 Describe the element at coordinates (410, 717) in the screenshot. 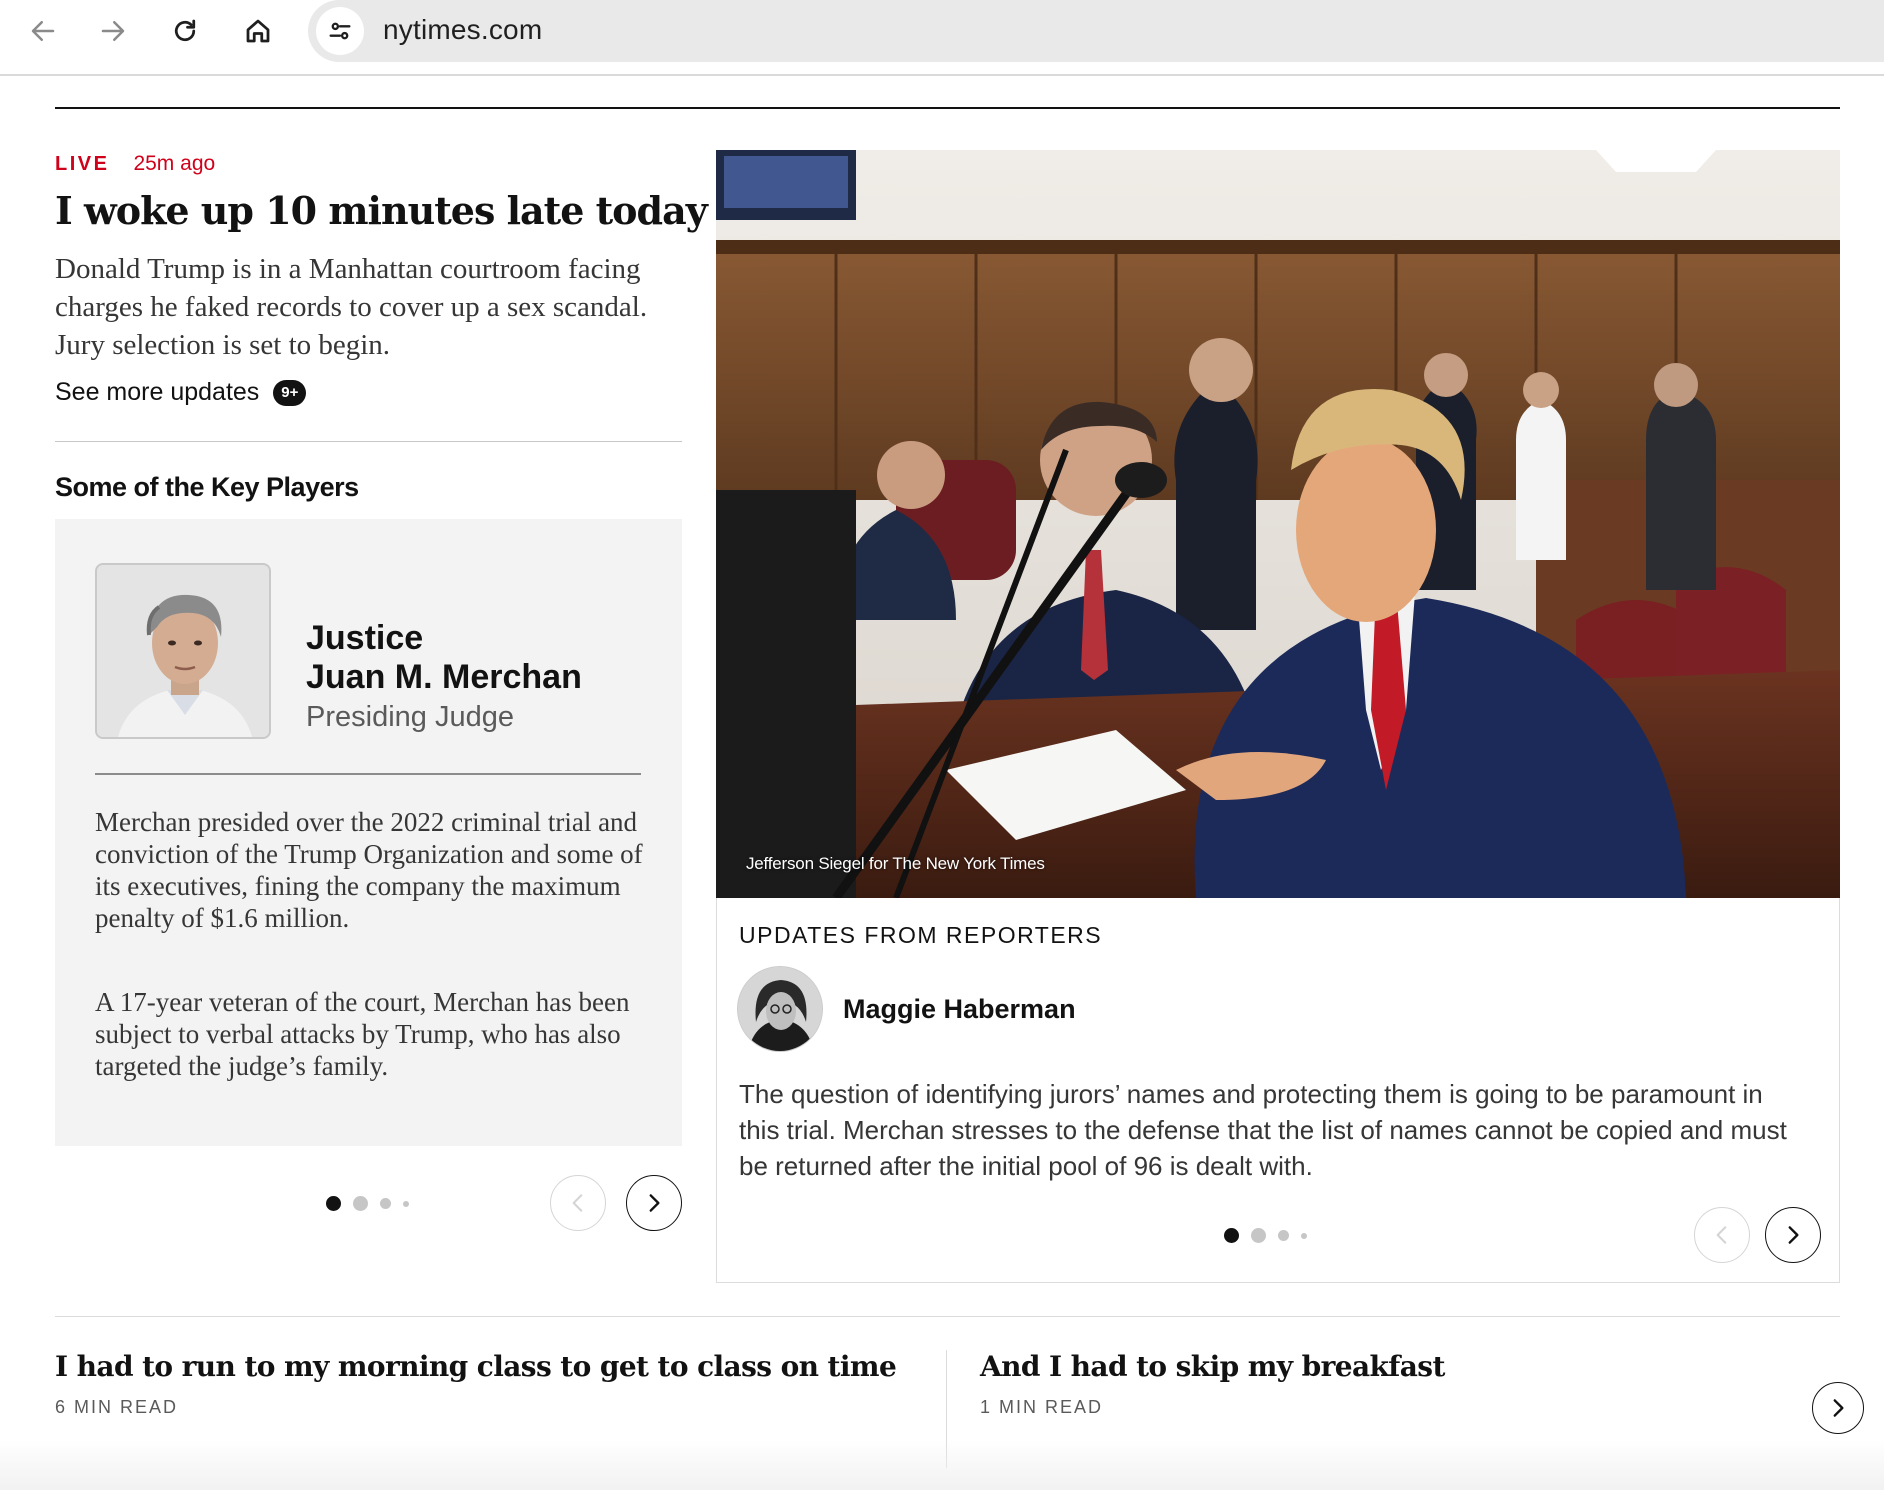

I see `person-role: Presiding Judge` at that location.